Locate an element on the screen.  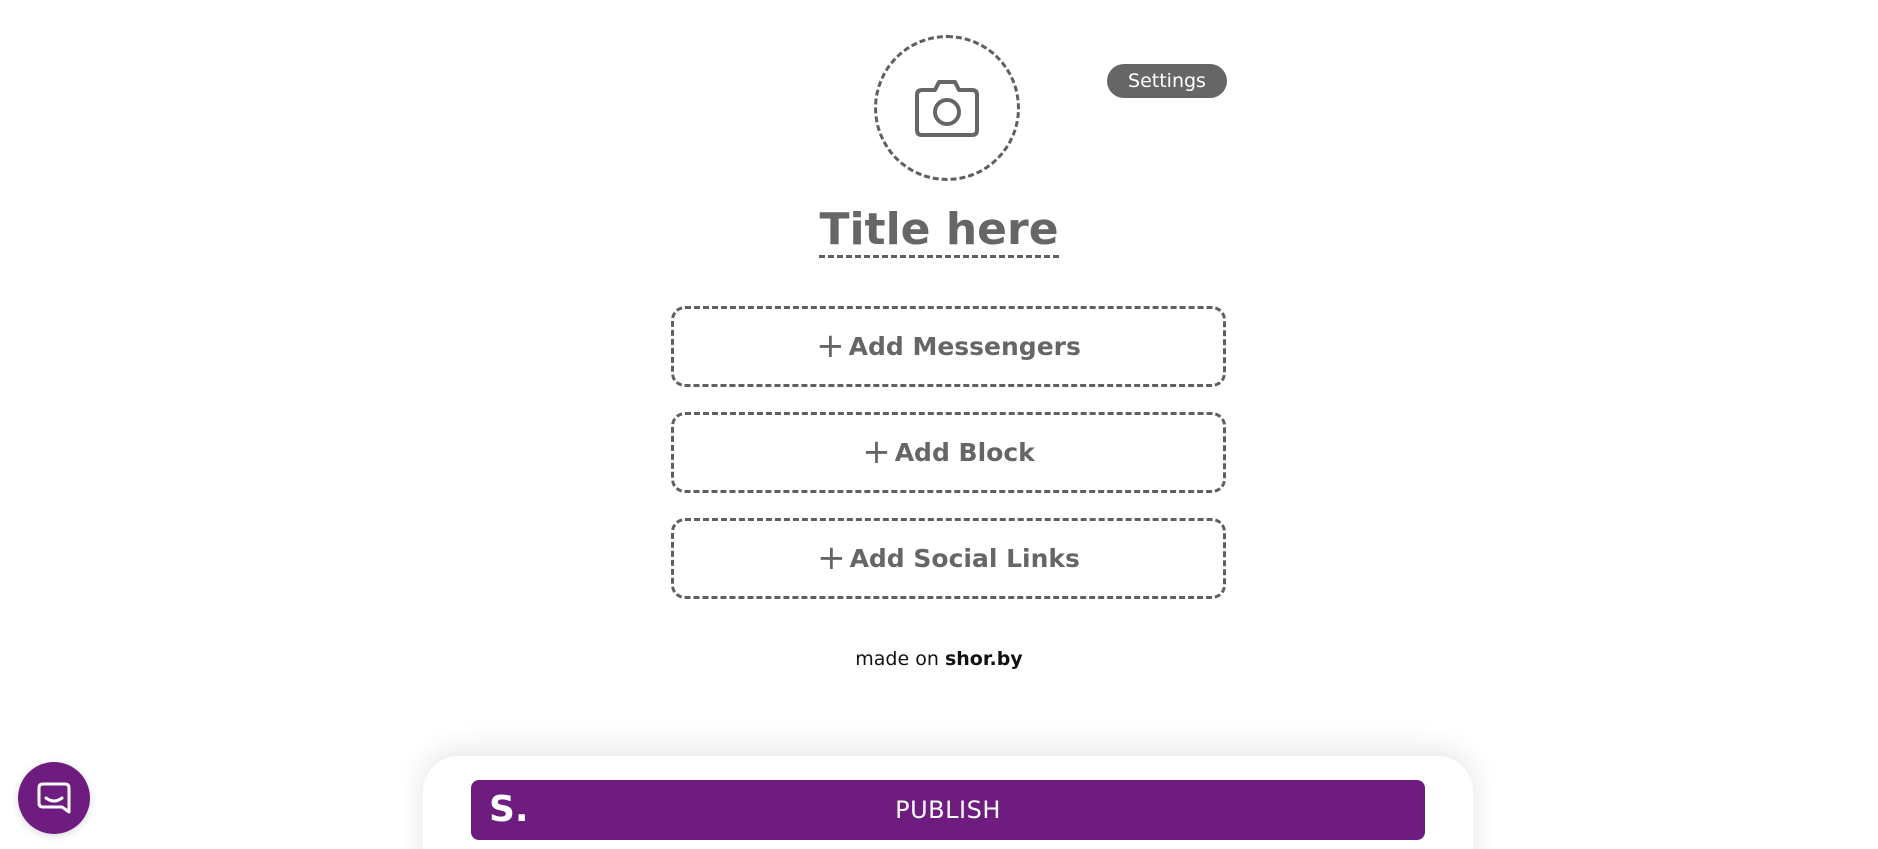
chat-icon is located at coordinates (54, 798).